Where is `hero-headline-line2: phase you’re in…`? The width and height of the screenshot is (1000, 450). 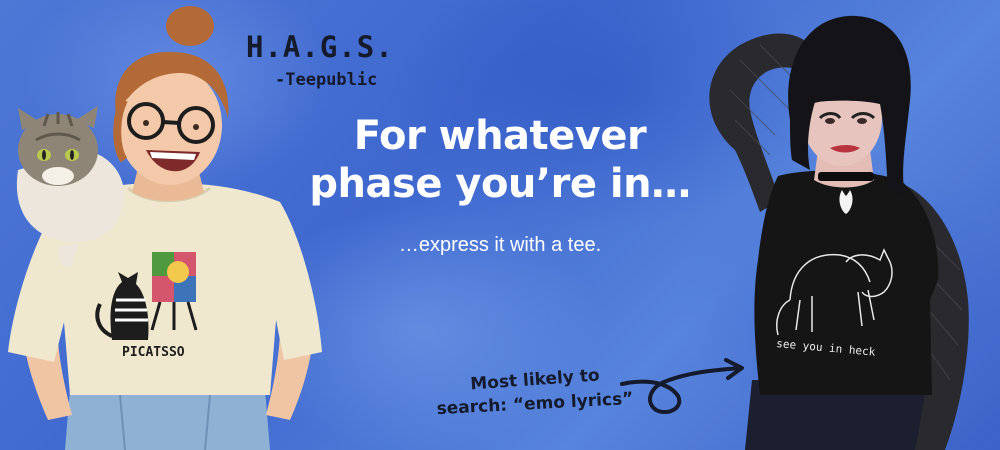
hero-headline-line2: phase you’re in… is located at coordinates (500, 184).